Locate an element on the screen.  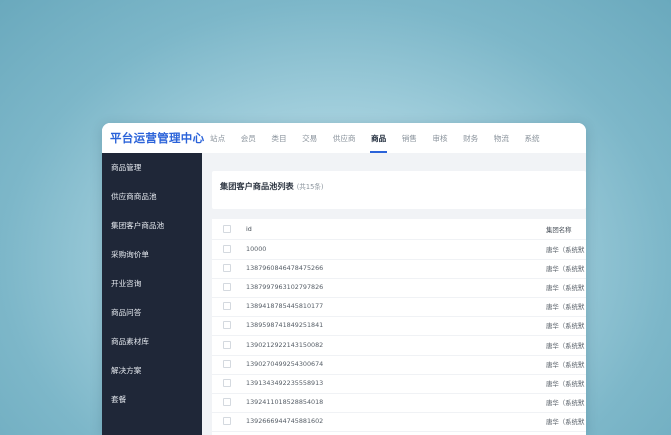
sidebar-item-4: 开业咨询 is located at coordinates (152, 283).